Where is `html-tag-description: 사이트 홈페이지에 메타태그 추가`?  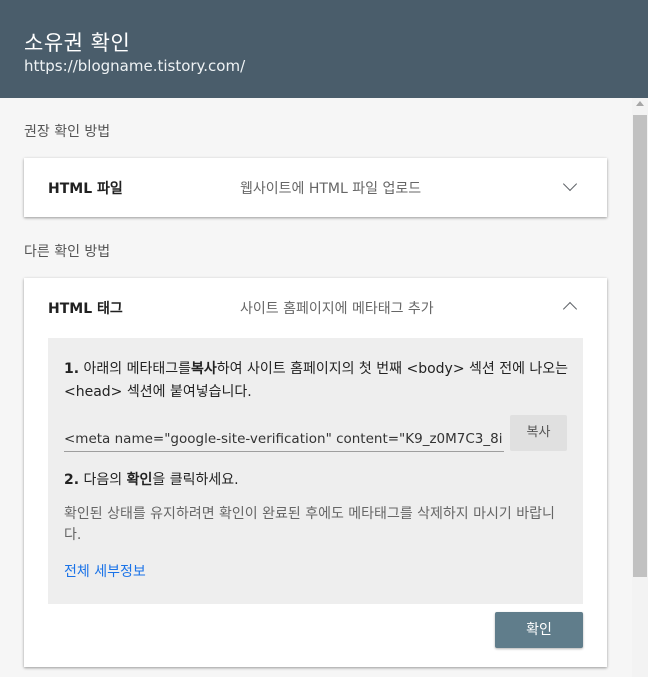 html-tag-description: 사이트 홈페이지에 메타태그 추가 is located at coordinates (337, 309).